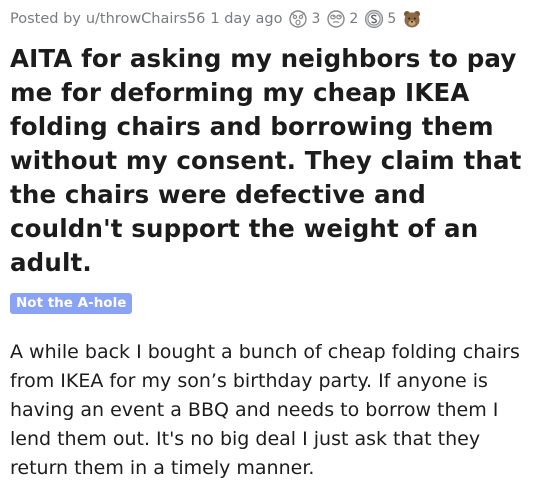  What do you see at coordinates (298, 19) in the screenshot?
I see `shocked-face-award-icon` at bounding box center [298, 19].